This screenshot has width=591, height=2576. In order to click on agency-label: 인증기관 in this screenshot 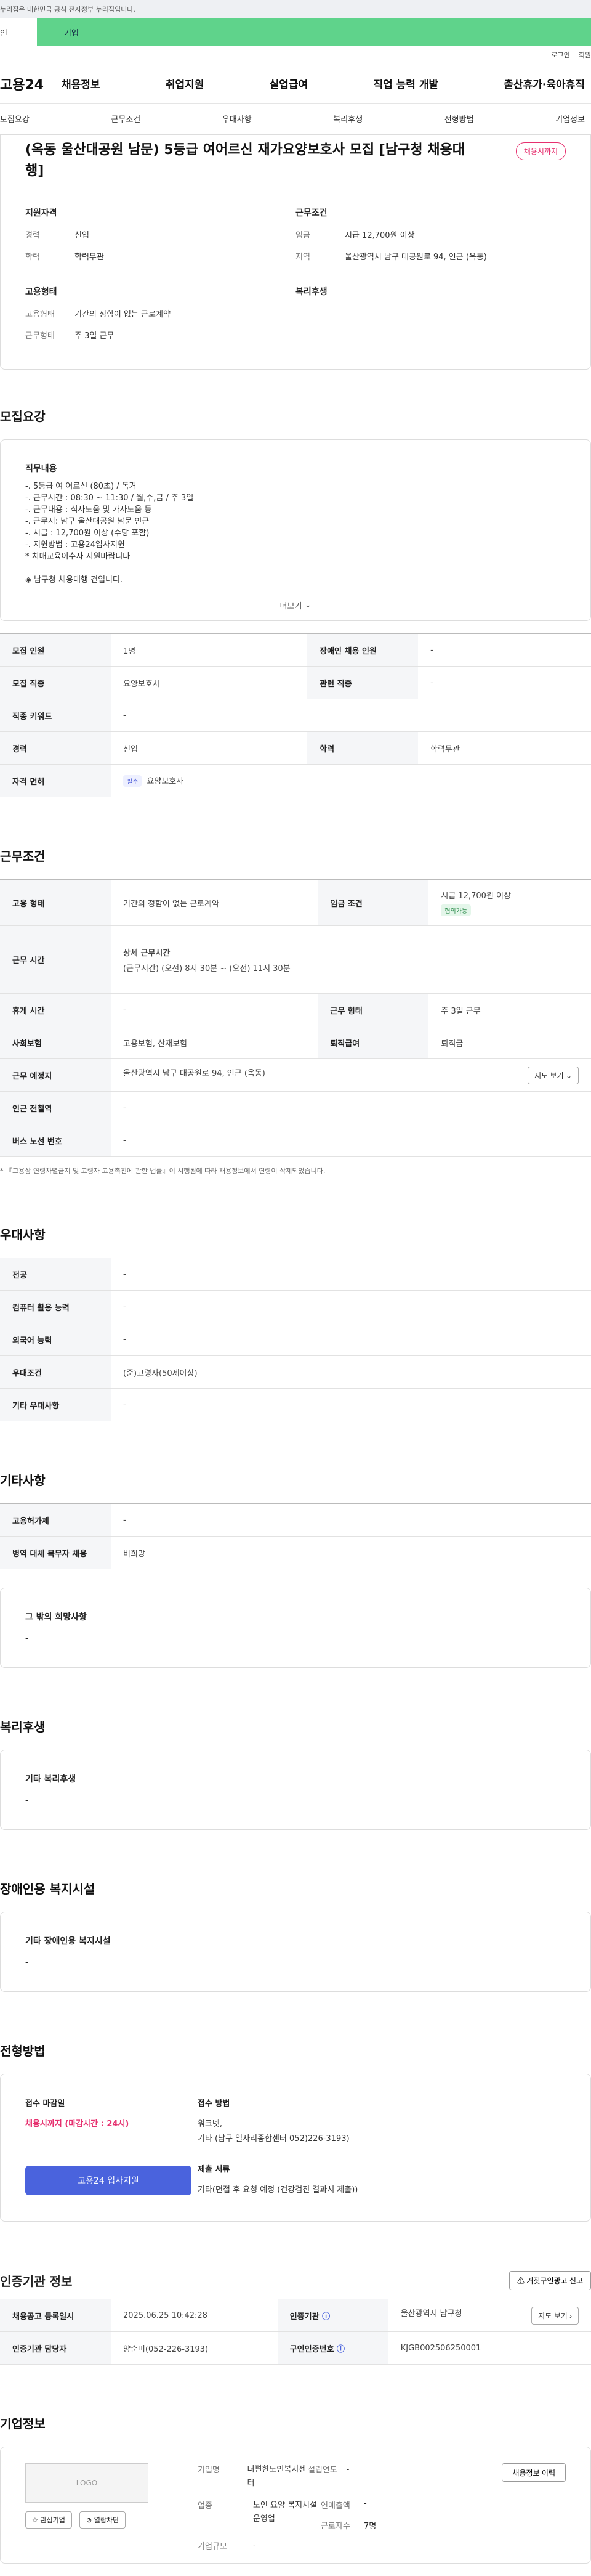, I will do `click(304, 2317)`.